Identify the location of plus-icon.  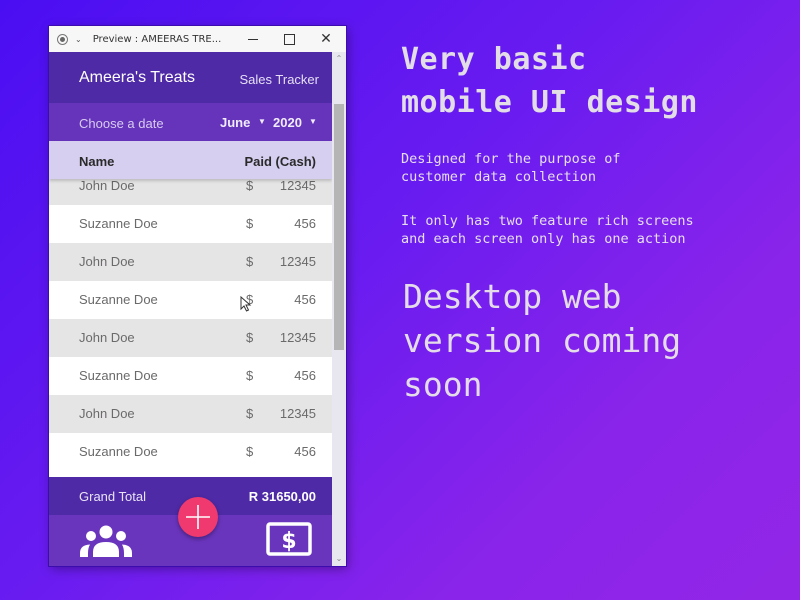
(198, 517).